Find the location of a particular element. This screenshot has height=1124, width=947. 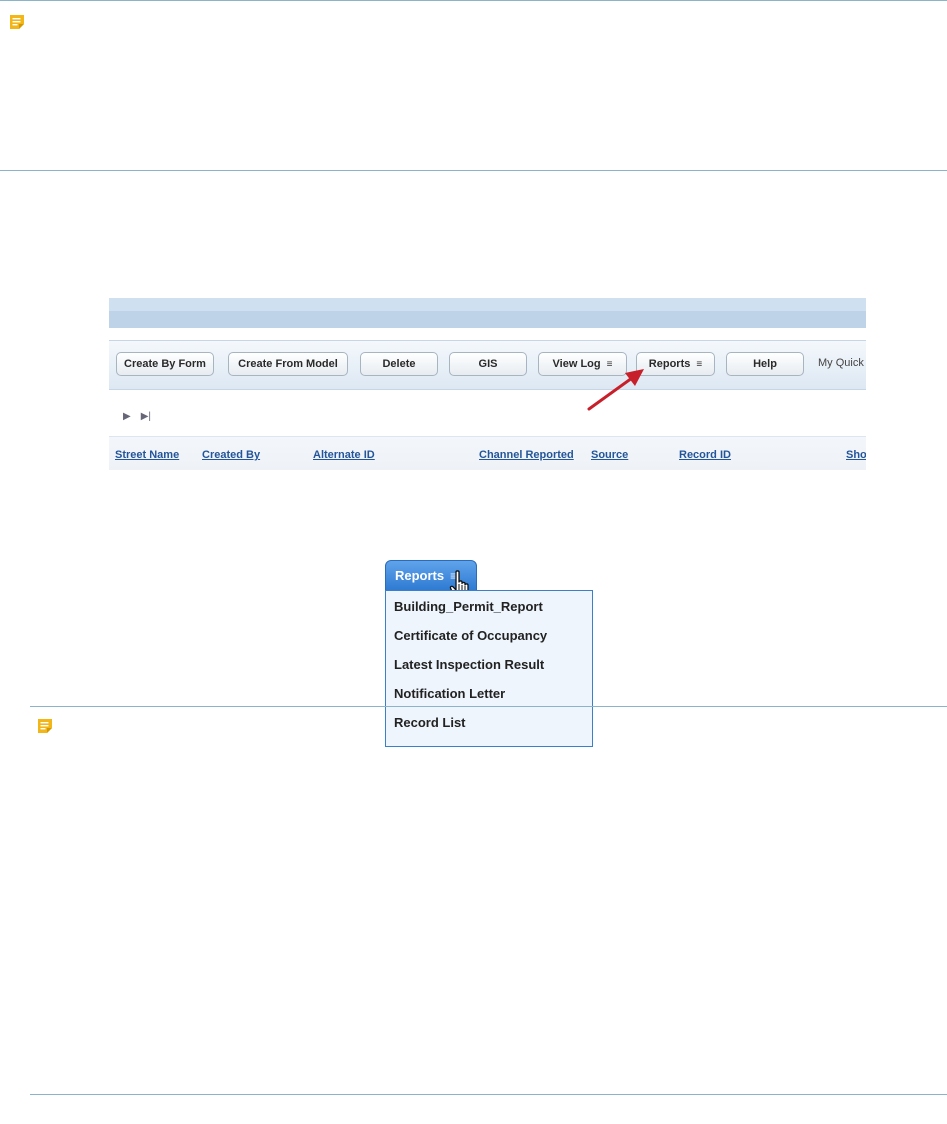

create-from-model-button: Create From Model is located at coordinates (288, 364).